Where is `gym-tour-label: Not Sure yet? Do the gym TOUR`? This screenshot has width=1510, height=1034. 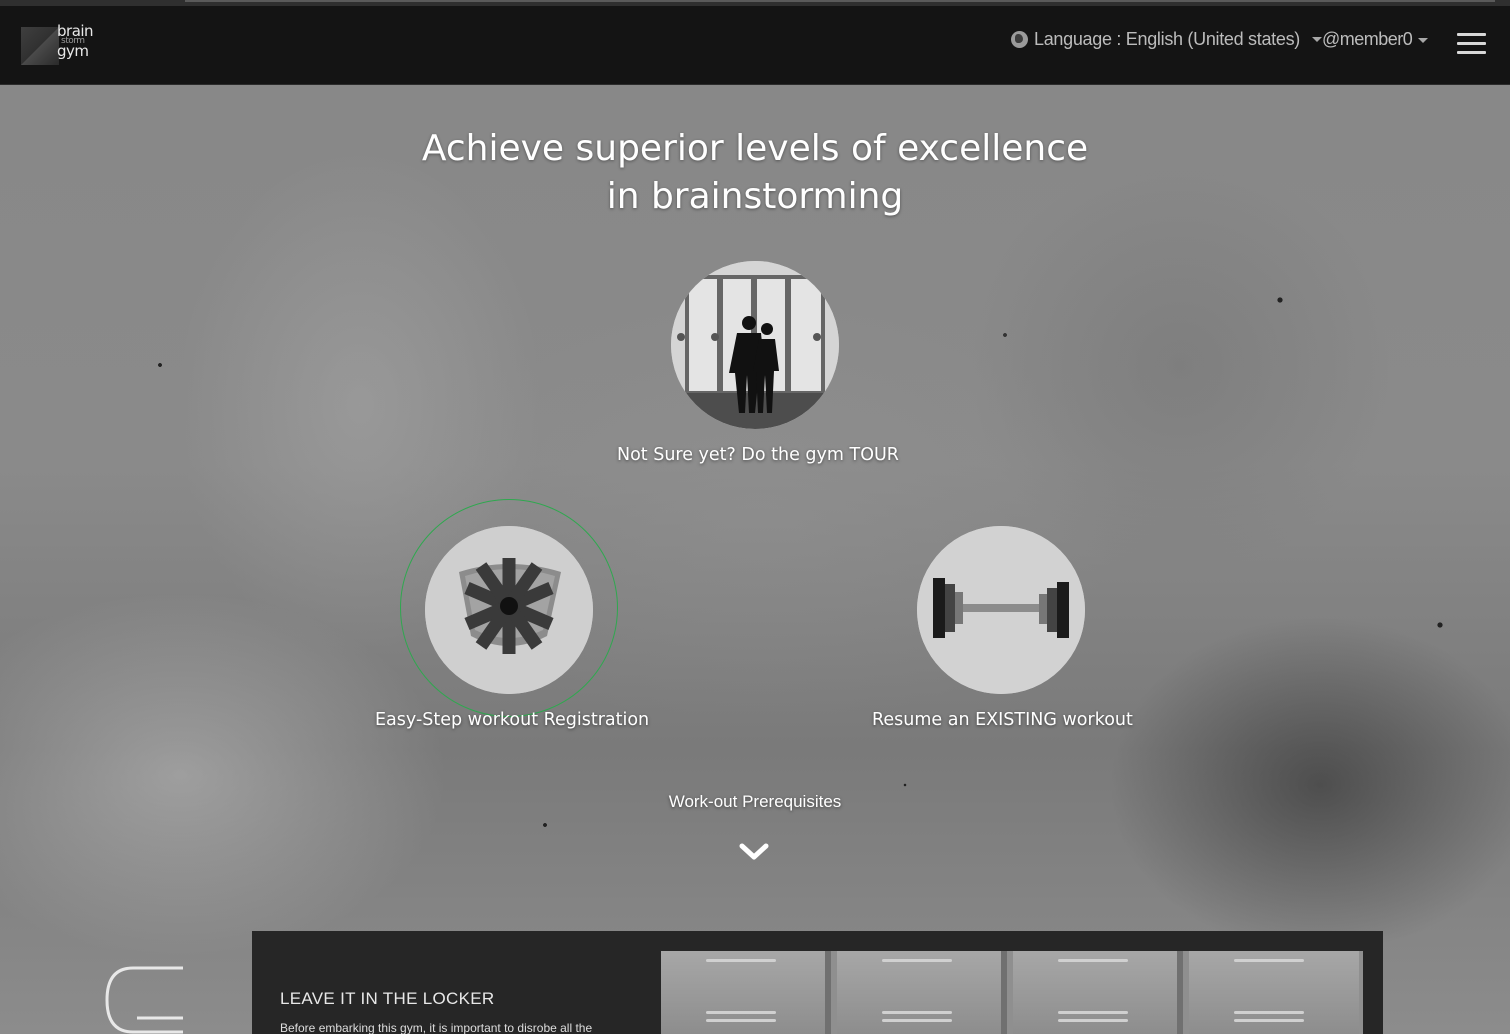 gym-tour-label: Not Sure yet? Do the gym TOUR is located at coordinates (758, 455).